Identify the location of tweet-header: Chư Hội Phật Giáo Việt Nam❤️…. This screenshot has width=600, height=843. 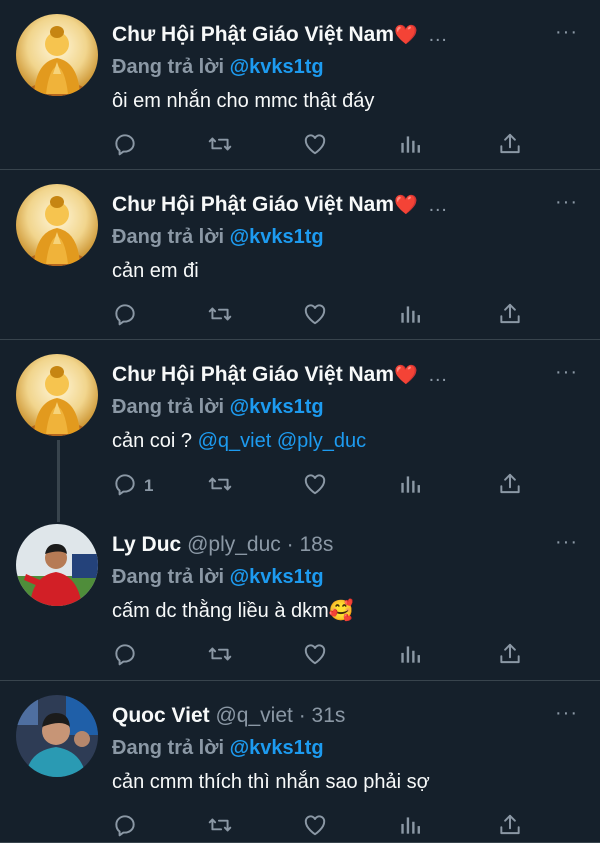
(326, 205).